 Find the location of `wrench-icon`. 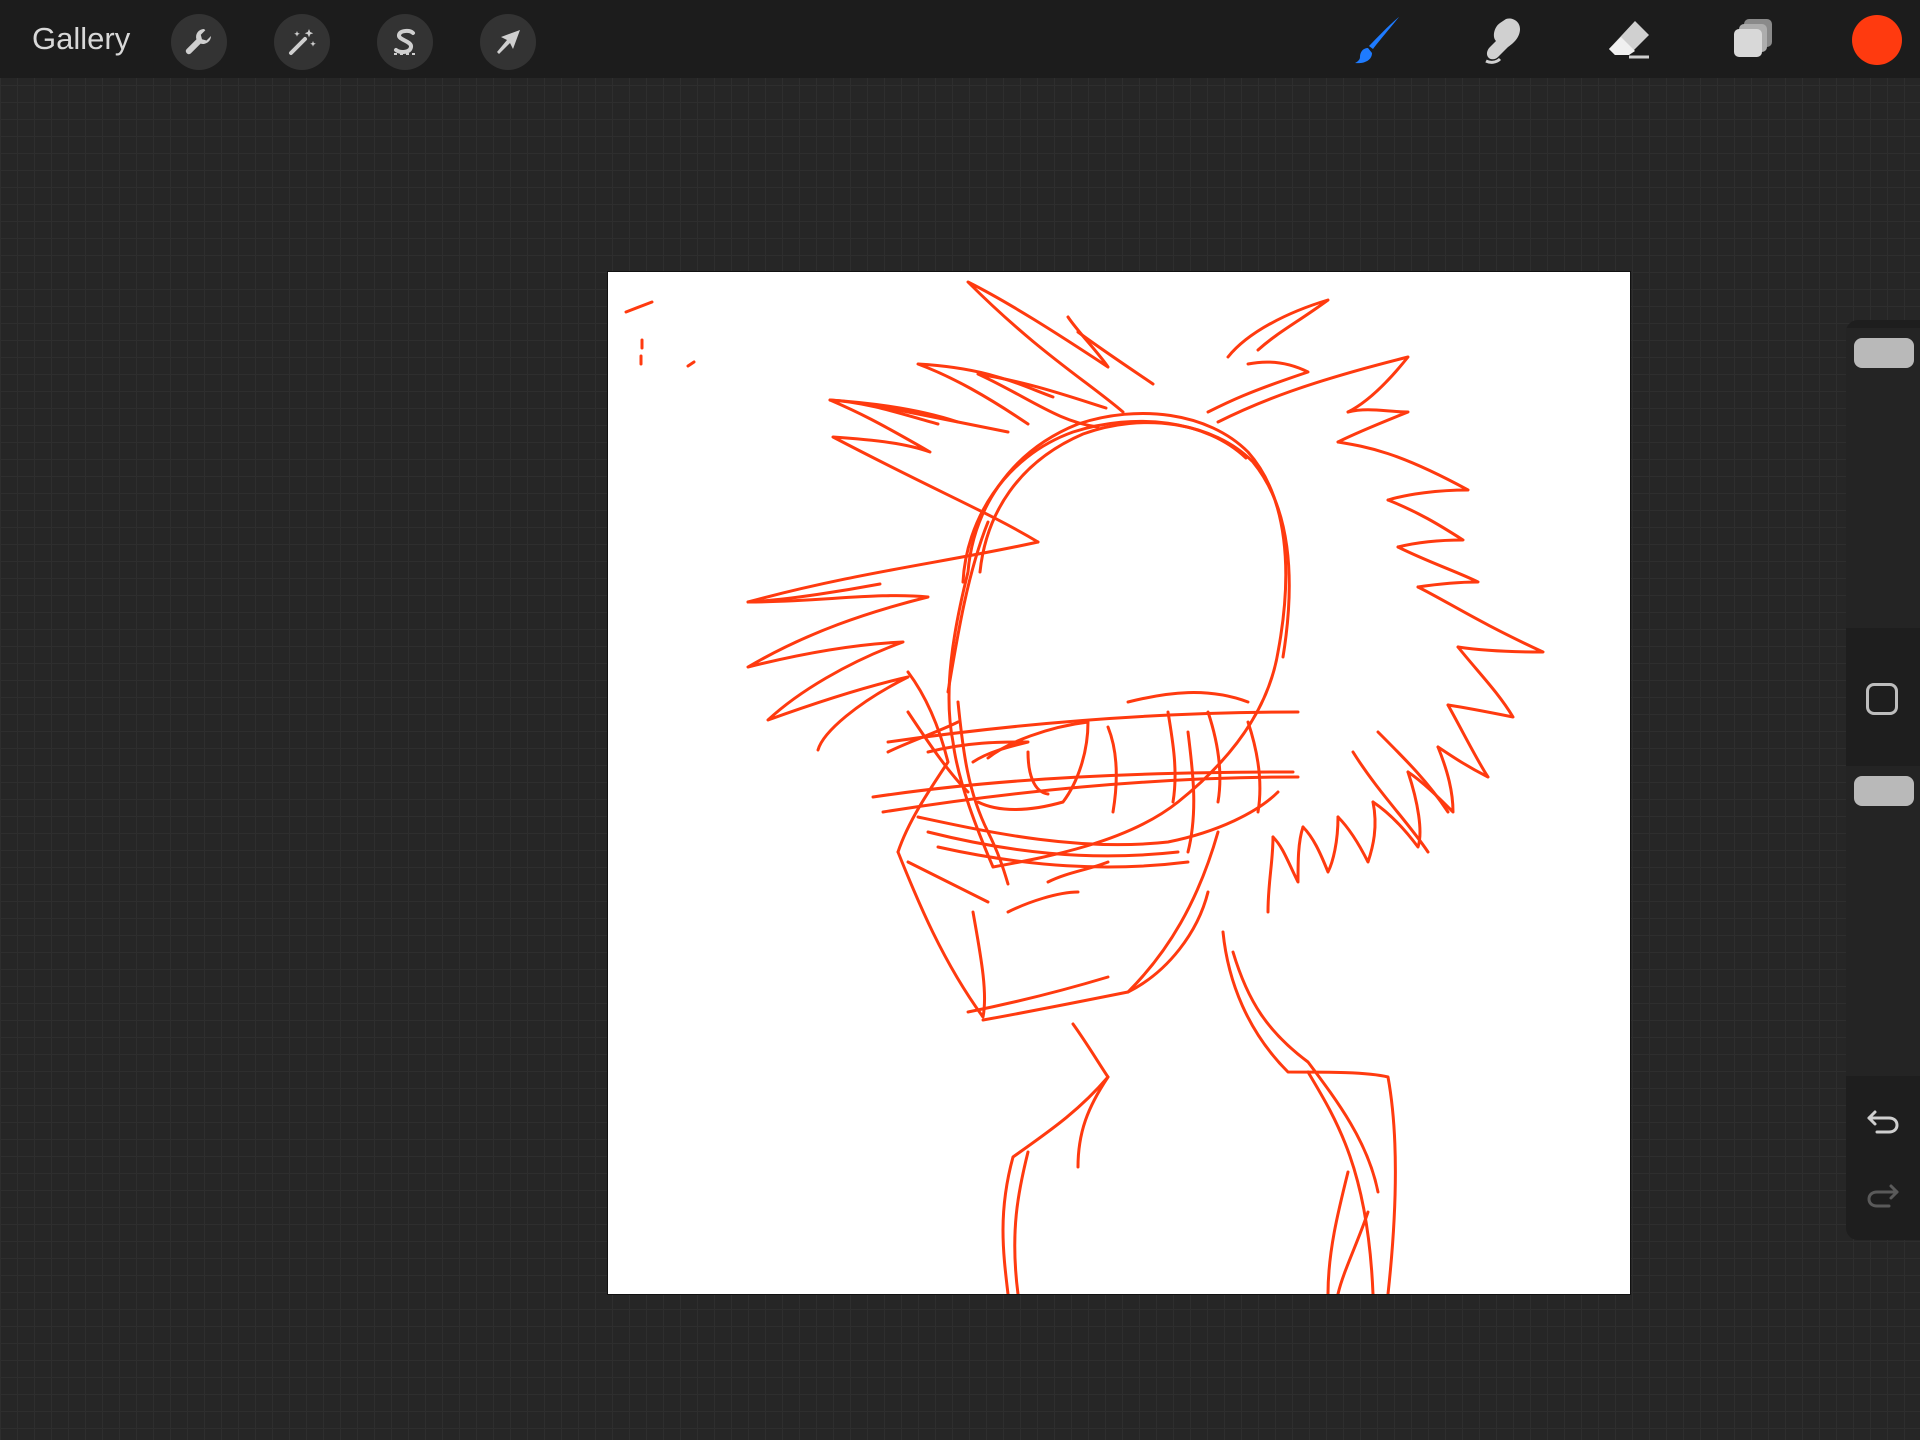

wrench-icon is located at coordinates (198, 42).